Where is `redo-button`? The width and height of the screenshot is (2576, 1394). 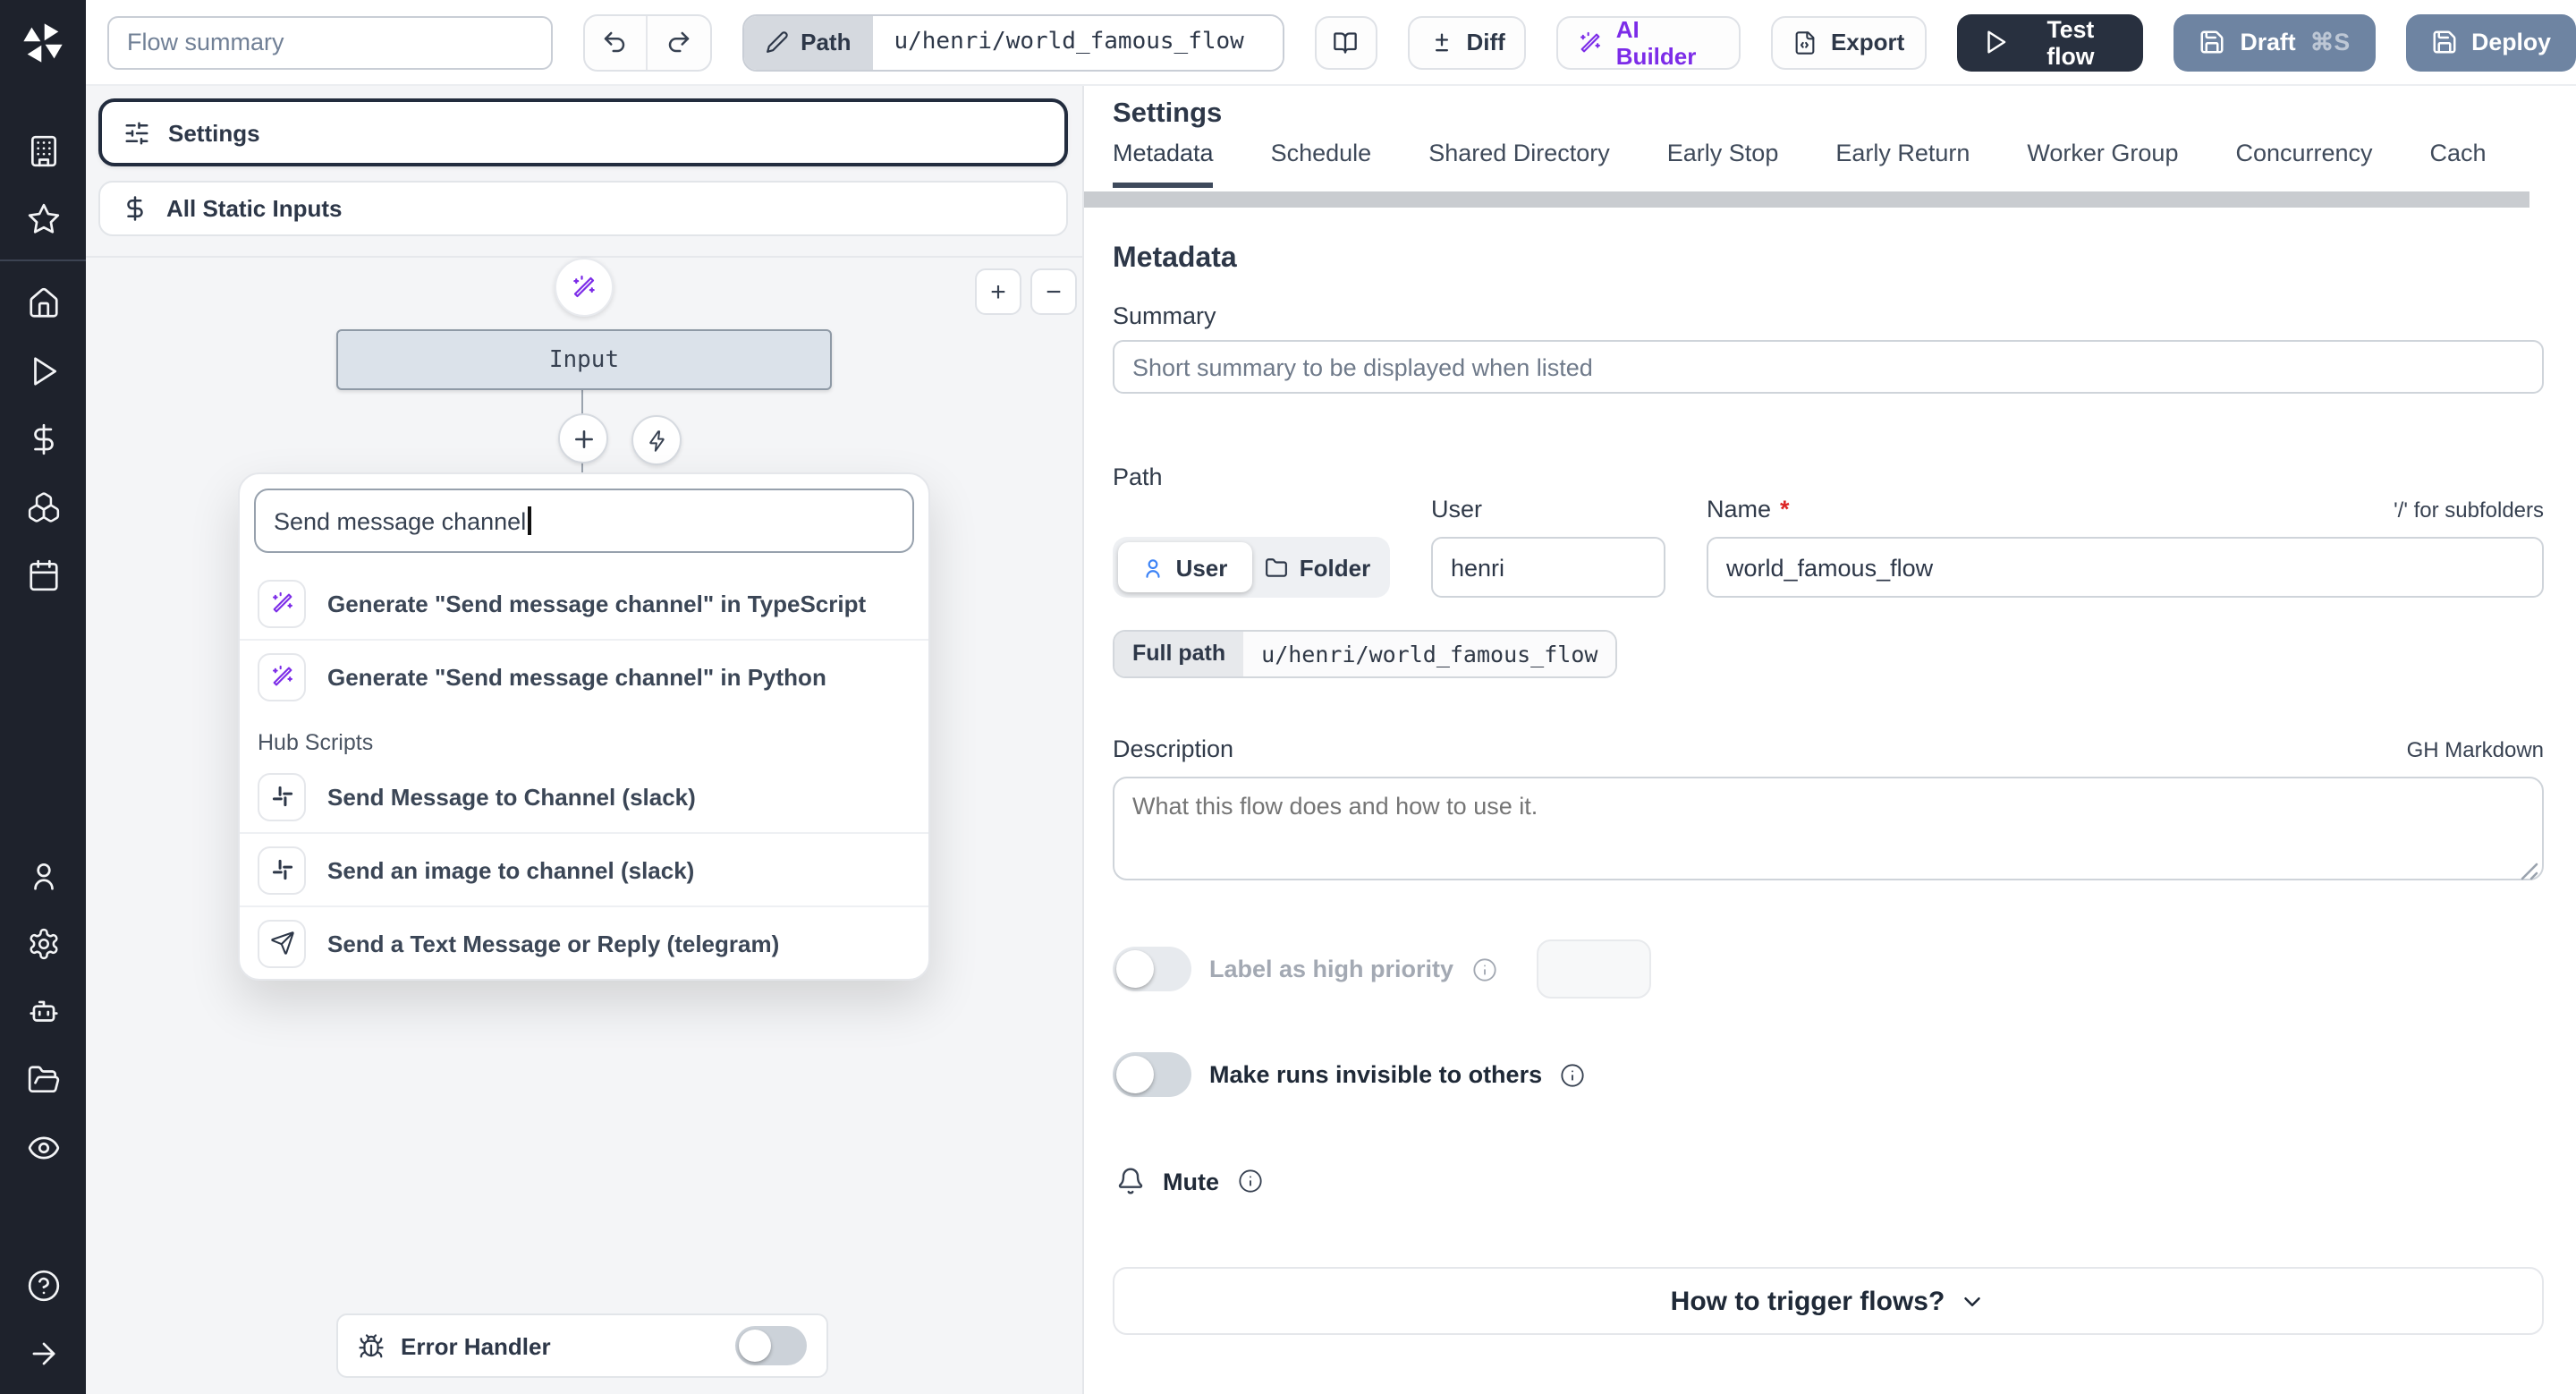
redo-button is located at coordinates (677, 42).